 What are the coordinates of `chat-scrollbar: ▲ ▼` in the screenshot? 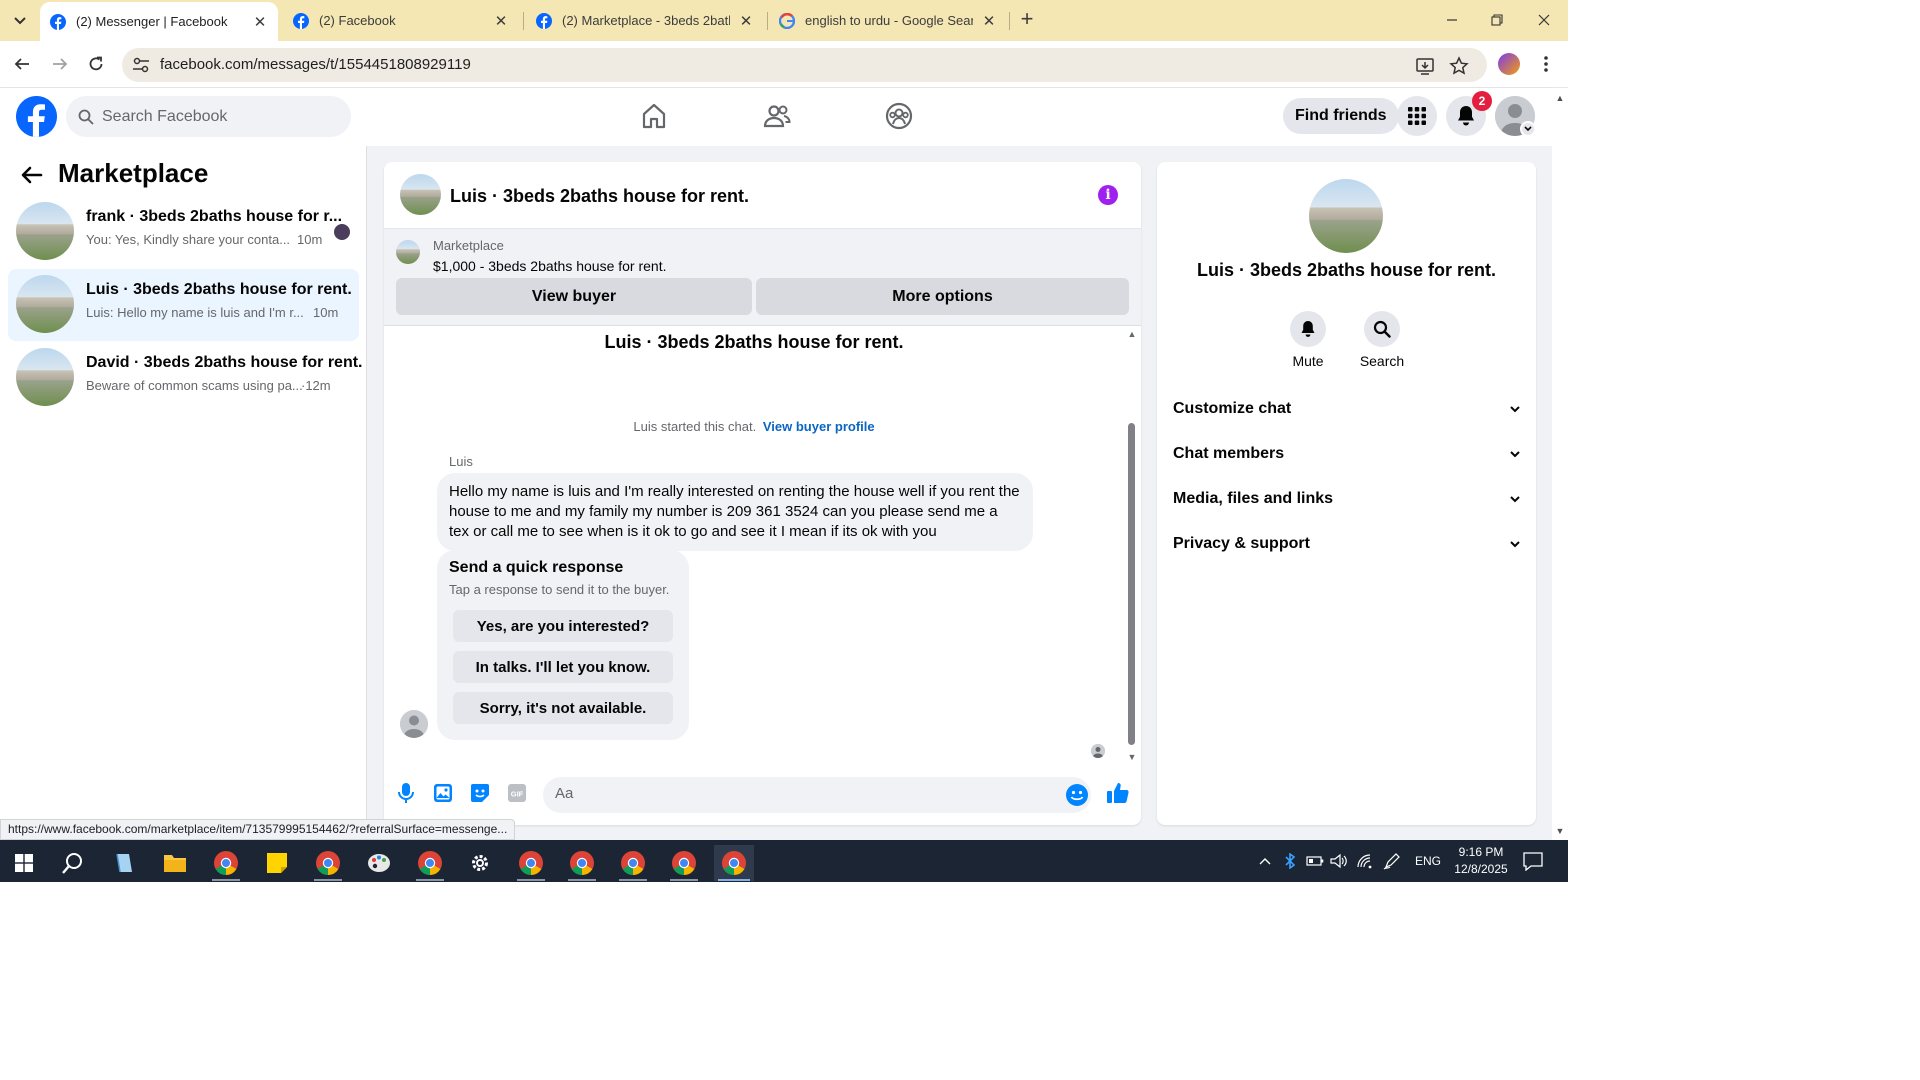 It's located at (1132, 547).